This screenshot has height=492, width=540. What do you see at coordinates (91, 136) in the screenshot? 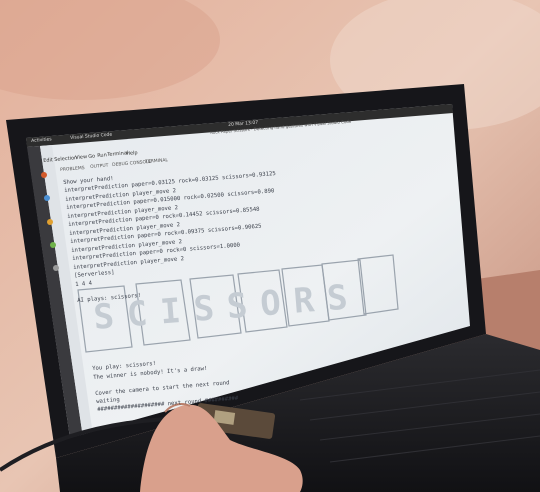
I see `app-name: Visual Studio Code` at bounding box center [91, 136].